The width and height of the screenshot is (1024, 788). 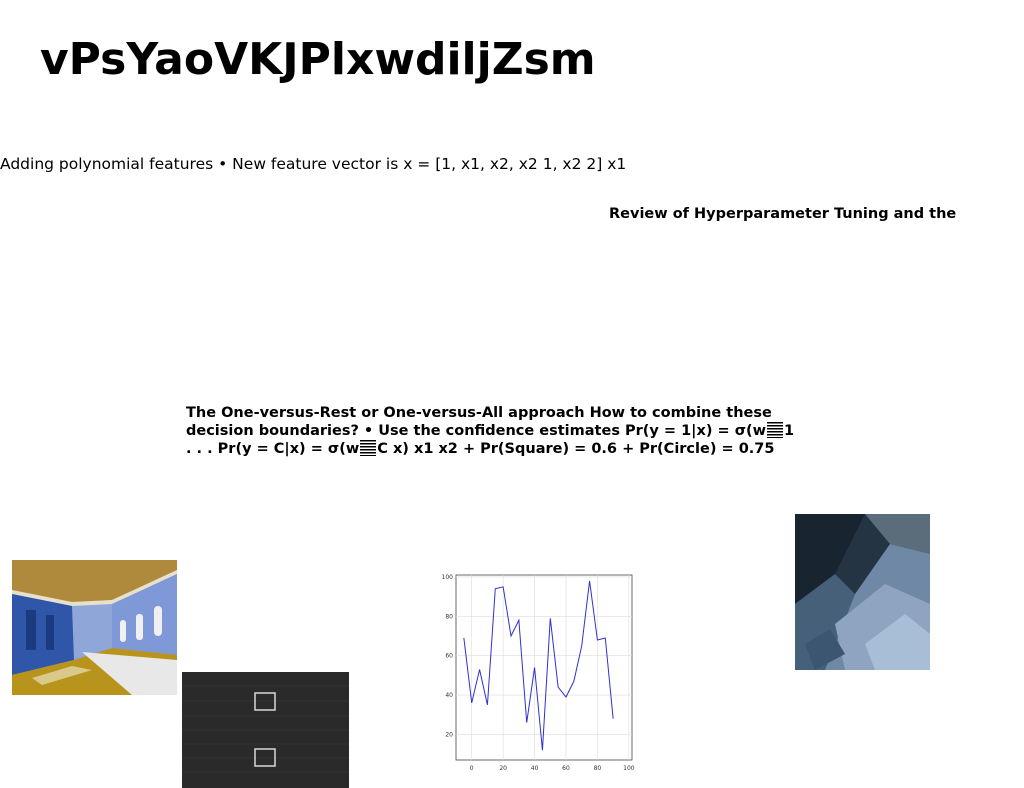 What do you see at coordinates (535, 768) in the screenshot?
I see `x-tick-label: 40` at bounding box center [535, 768].